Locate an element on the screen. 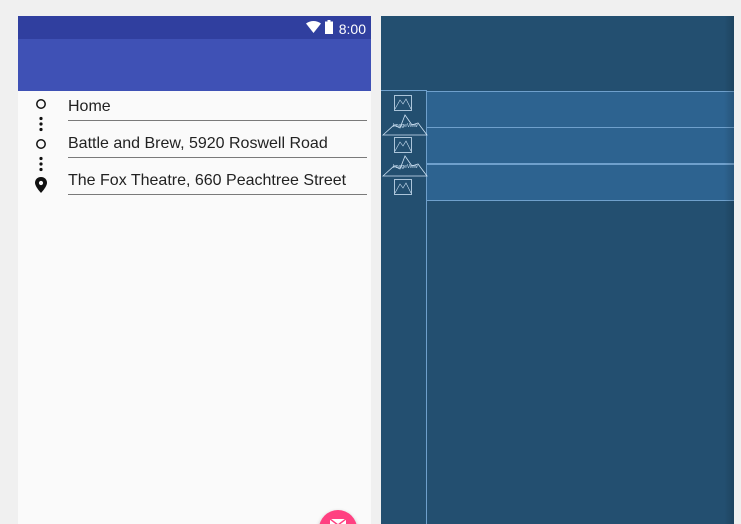 The image size is (741, 524). origin-field: Home is located at coordinates (217, 108).